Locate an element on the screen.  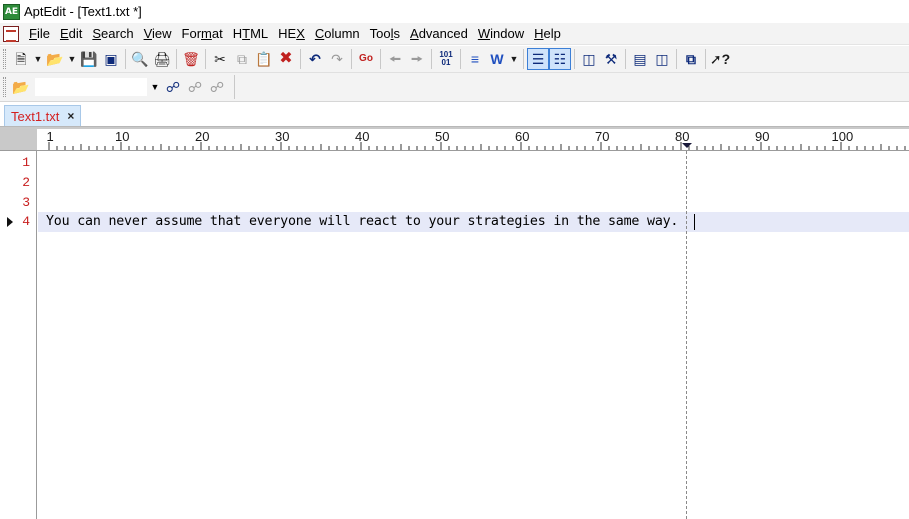
find-next-icon: ☍ is located at coordinates (217, 87).